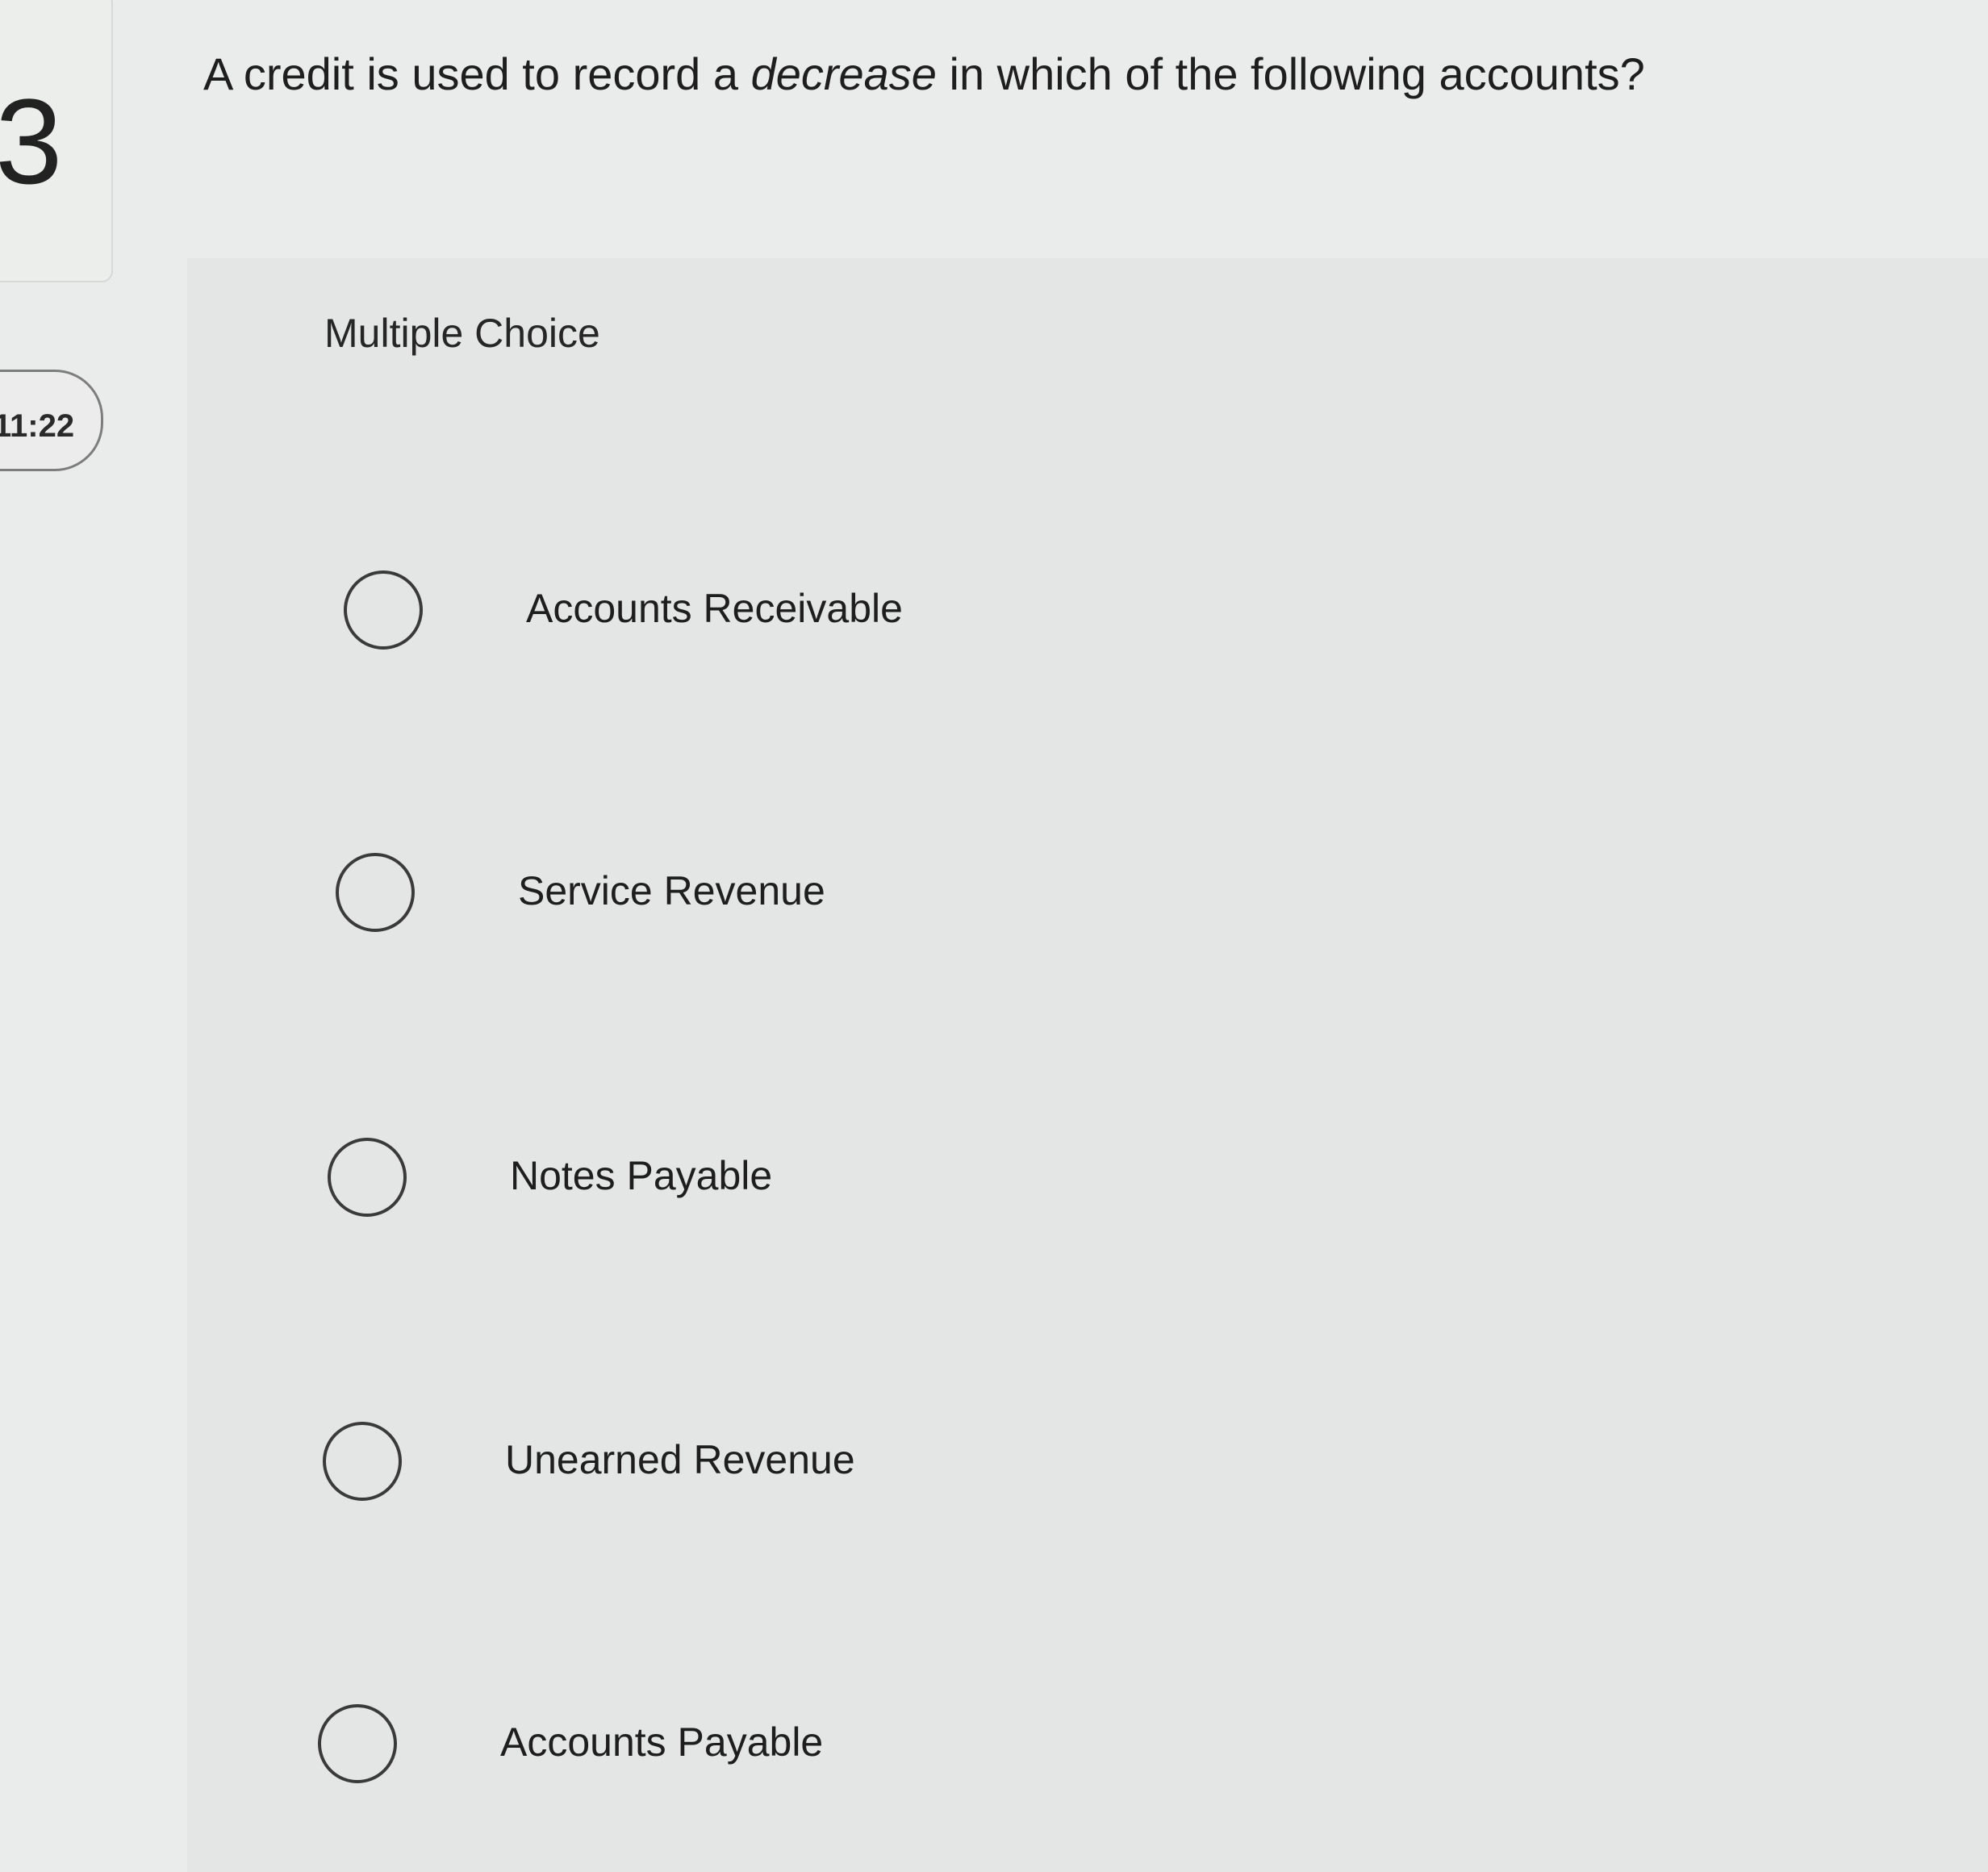 This screenshot has width=1988, height=1872. I want to click on answer-option: Notes Payable, so click(892, 1182).